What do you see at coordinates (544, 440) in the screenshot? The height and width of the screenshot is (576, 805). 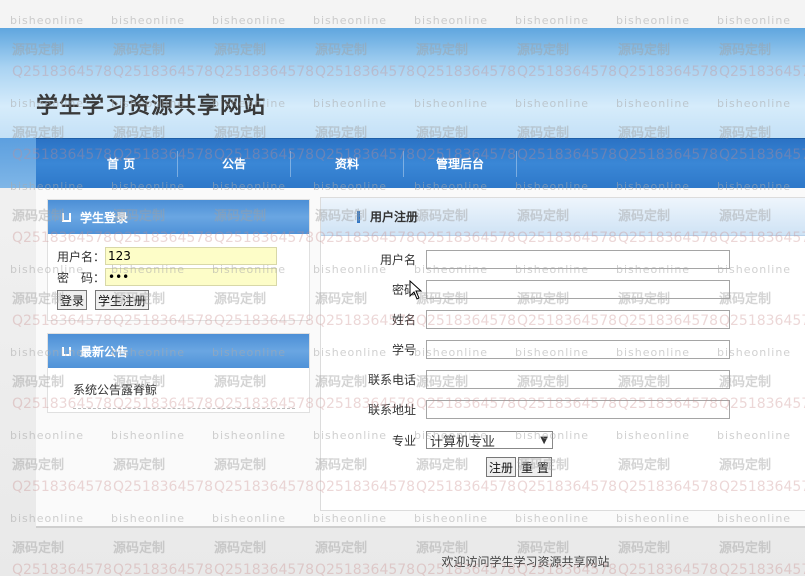 I see `dropdown-arrow-icon: ▼` at bounding box center [544, 440].